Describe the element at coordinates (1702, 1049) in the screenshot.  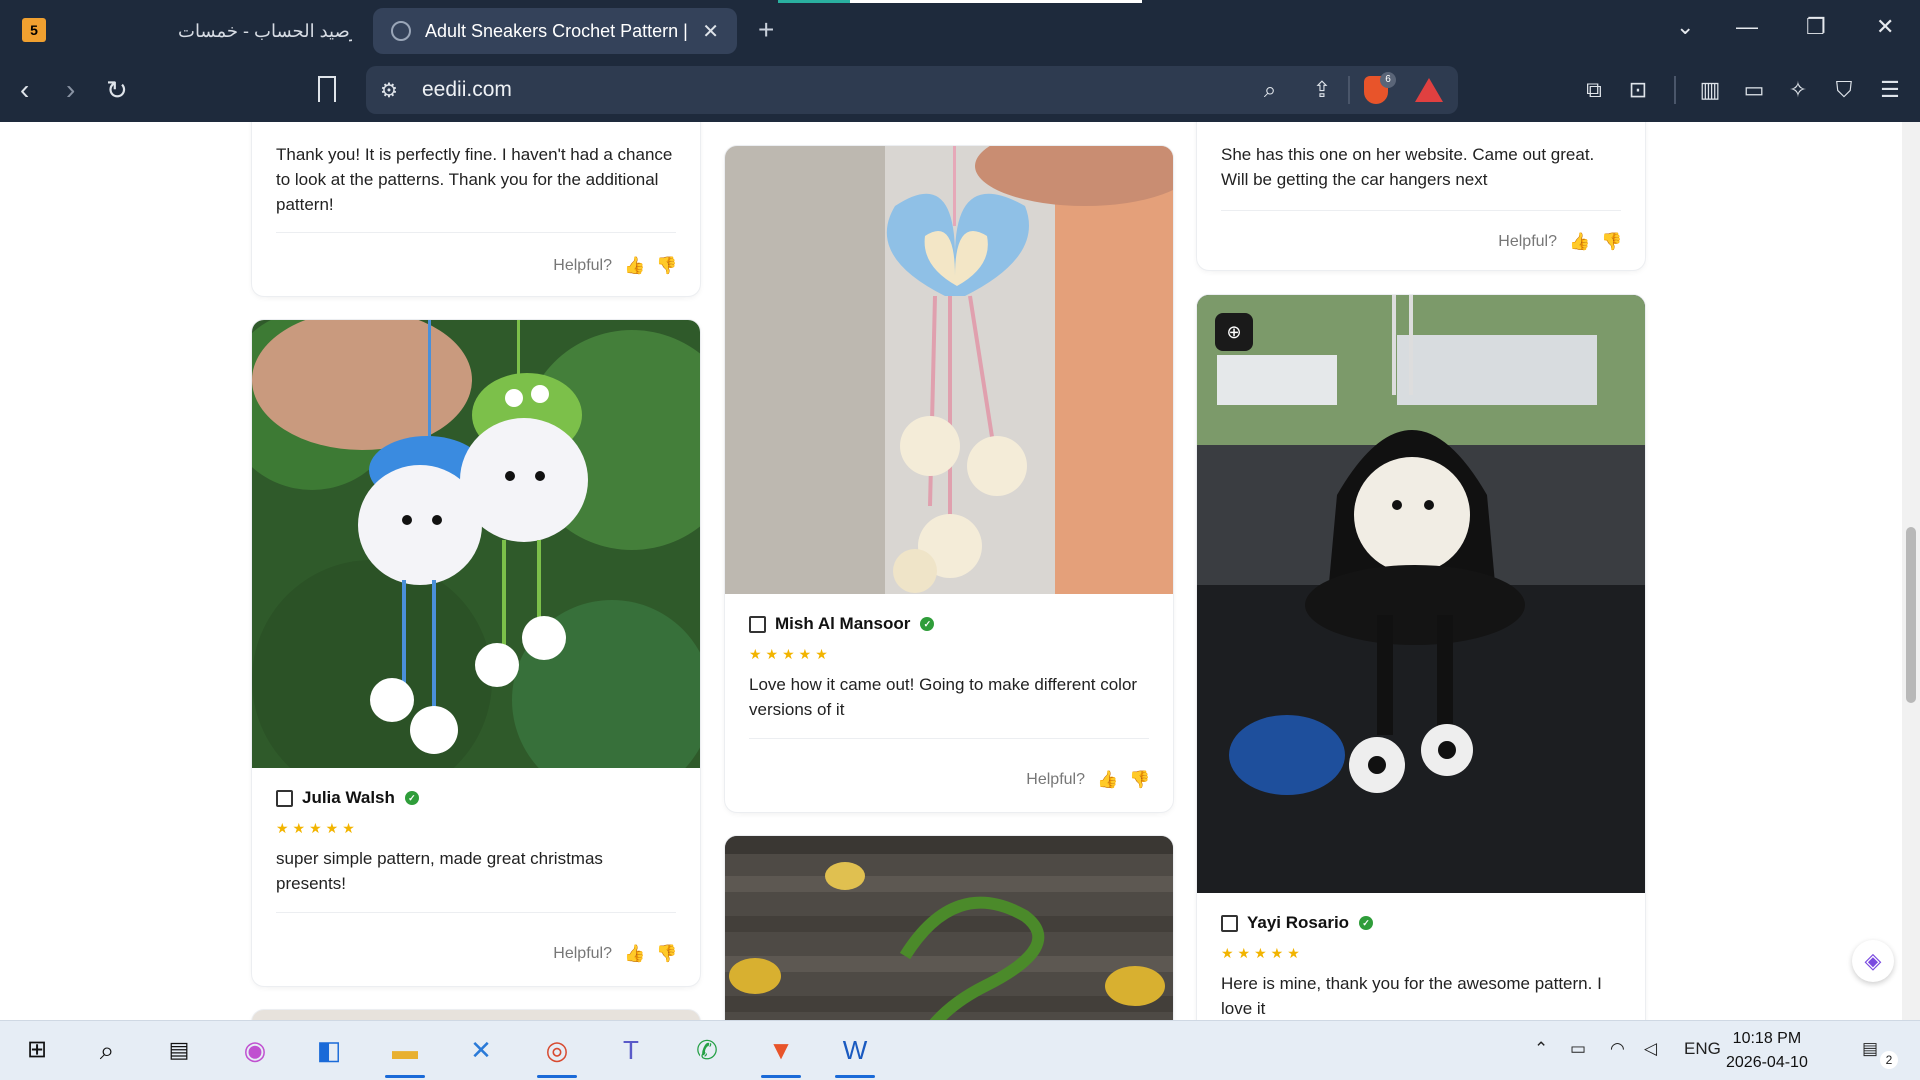
I see `language-indicator: ENG` at that location.